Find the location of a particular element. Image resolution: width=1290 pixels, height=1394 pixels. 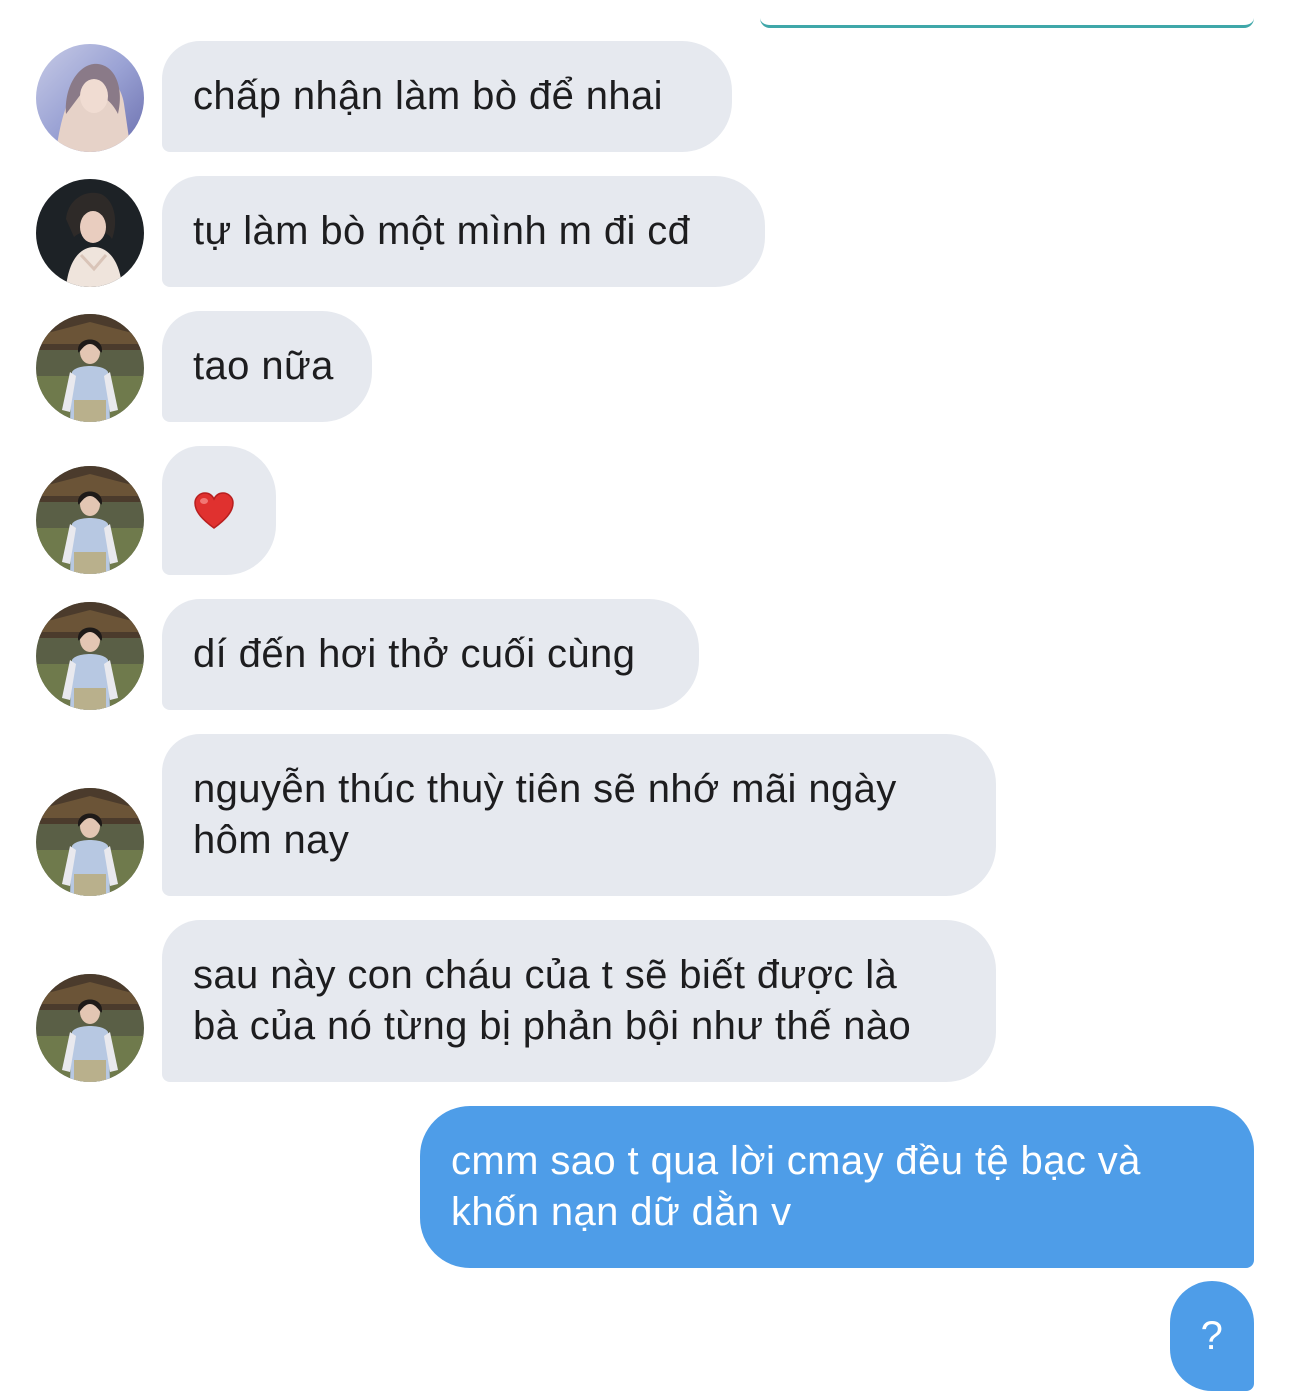

incoming-message: chấp nhận làm bò để nhai is located at coordinates (447, 96).